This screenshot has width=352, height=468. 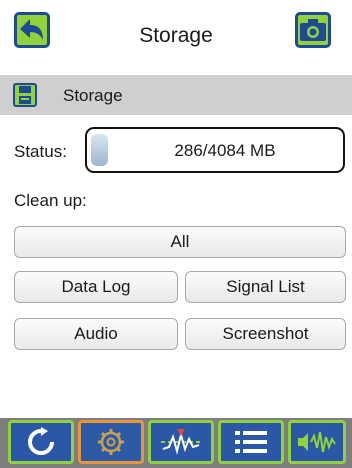 I want to click on camera-button, so click(x=313, y=30).